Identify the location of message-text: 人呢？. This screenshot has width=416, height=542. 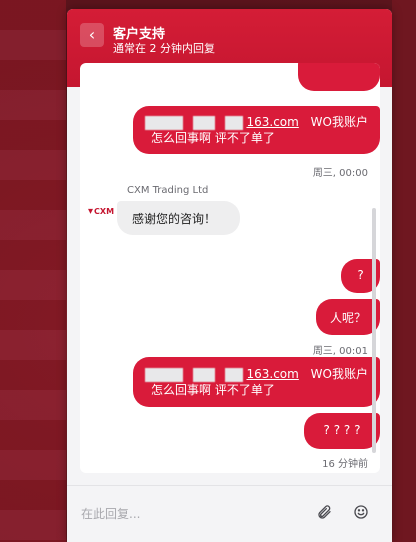
(347, 318).